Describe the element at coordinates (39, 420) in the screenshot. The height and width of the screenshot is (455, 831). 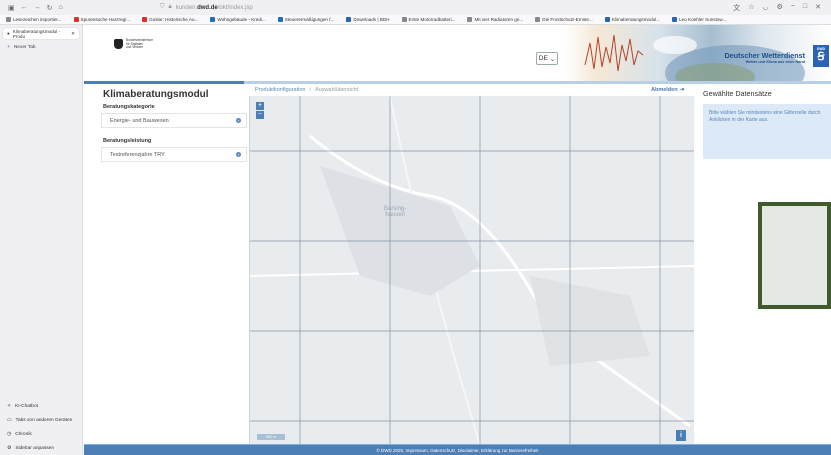
I see `sidebar-link-devices: ▭ Tabs von anderen Geräten` at that location.